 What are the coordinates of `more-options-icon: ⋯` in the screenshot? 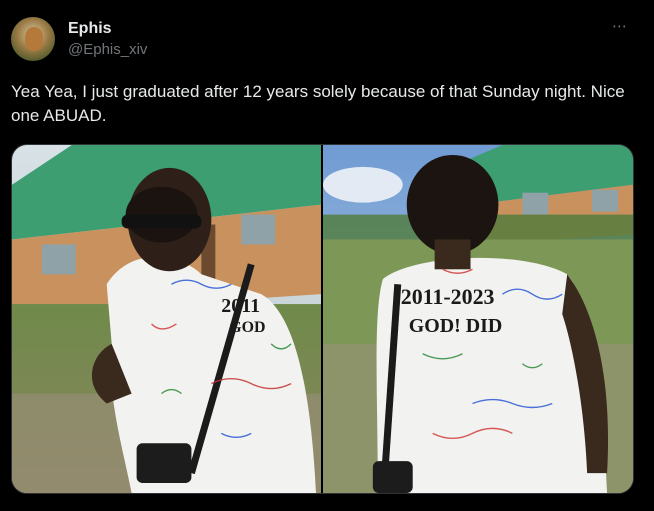 It's located at (620, 26).